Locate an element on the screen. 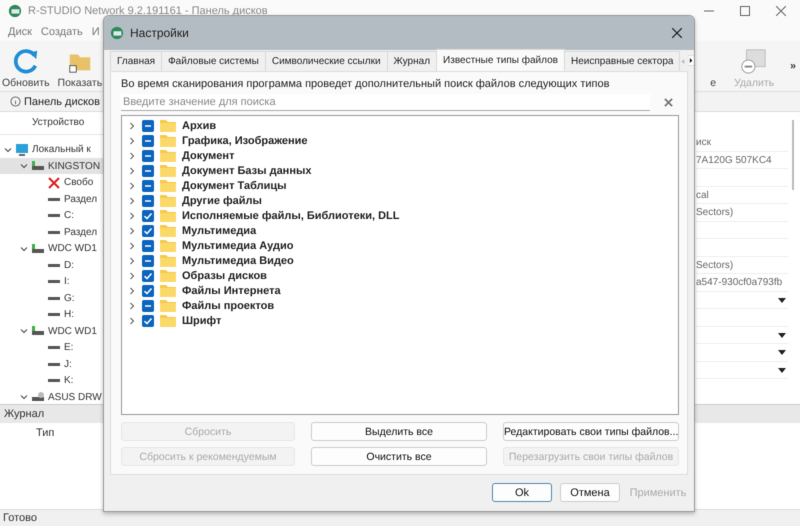  property-value: a547-930cf0a793fb is located at coordinates (739, 282).